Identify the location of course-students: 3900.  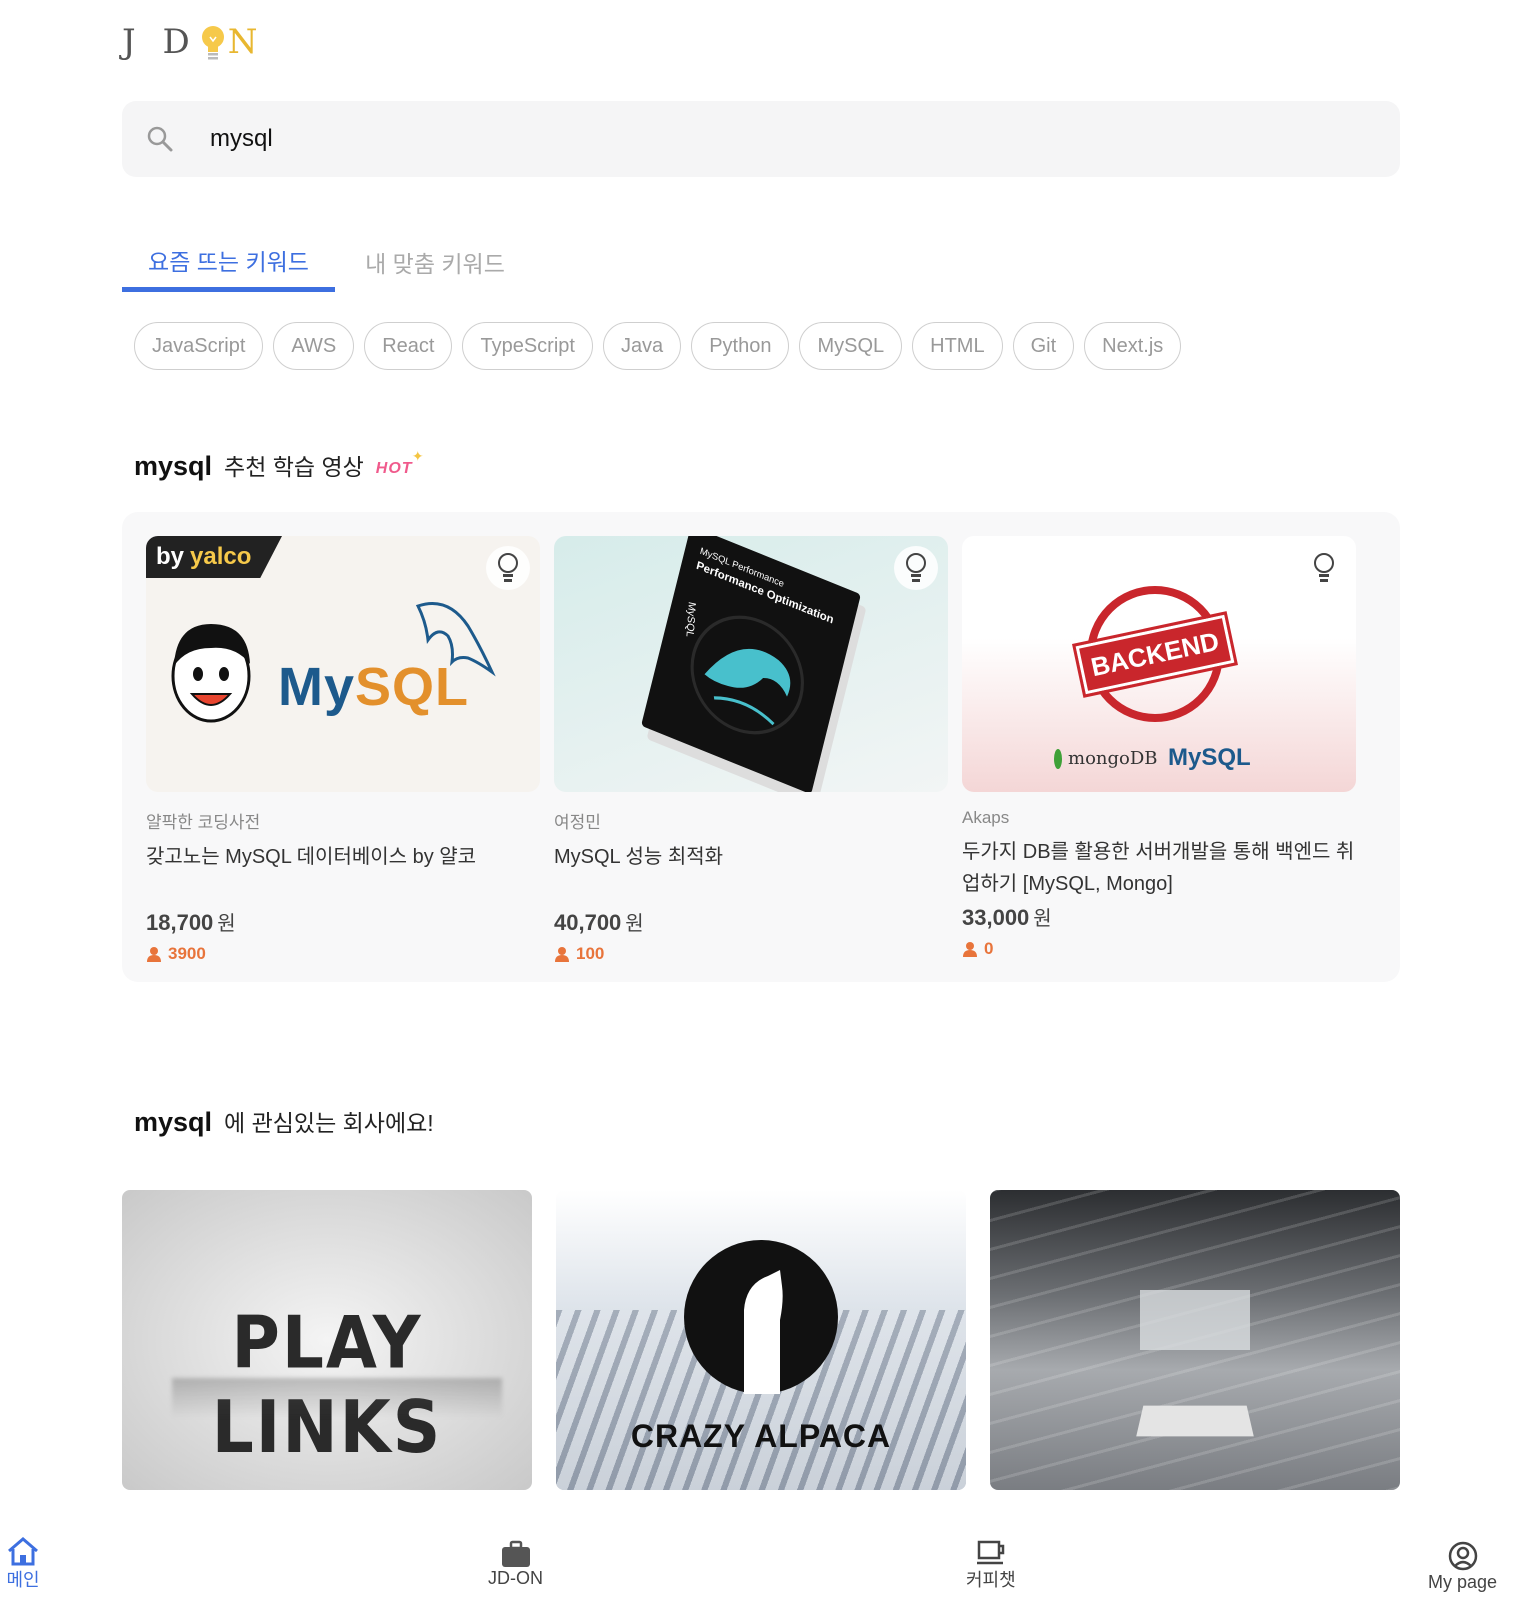
(343, 954).